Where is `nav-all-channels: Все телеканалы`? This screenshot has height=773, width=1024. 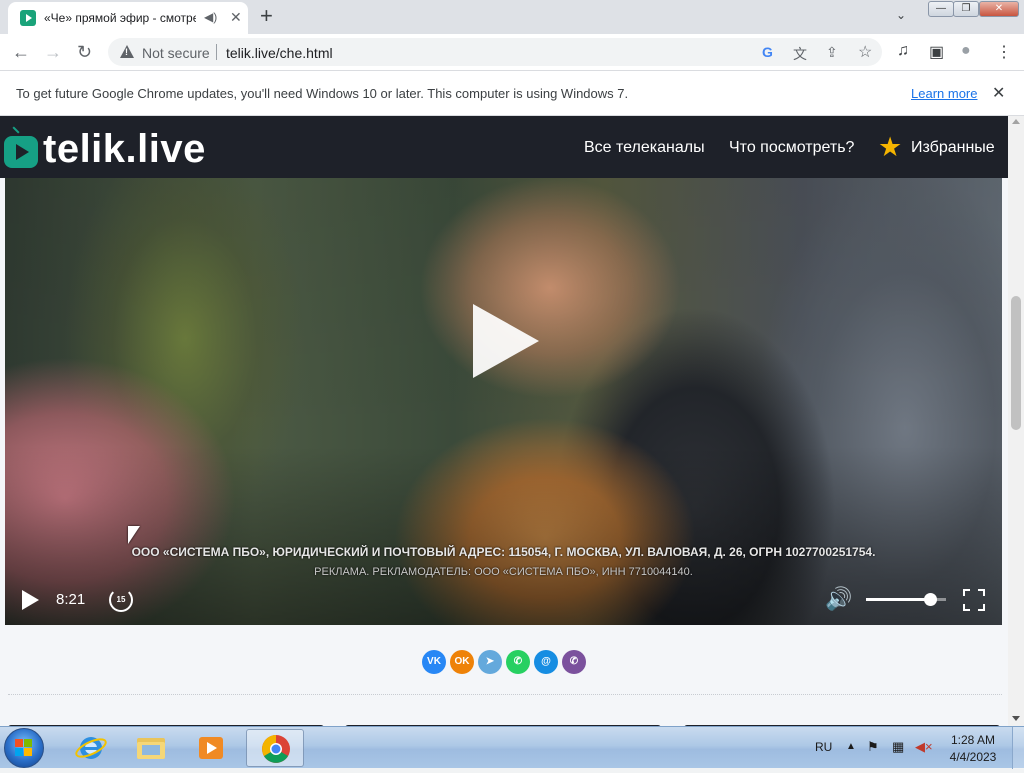
nav-all-channels: Все телеканалы is located at coordinates (644, 148).